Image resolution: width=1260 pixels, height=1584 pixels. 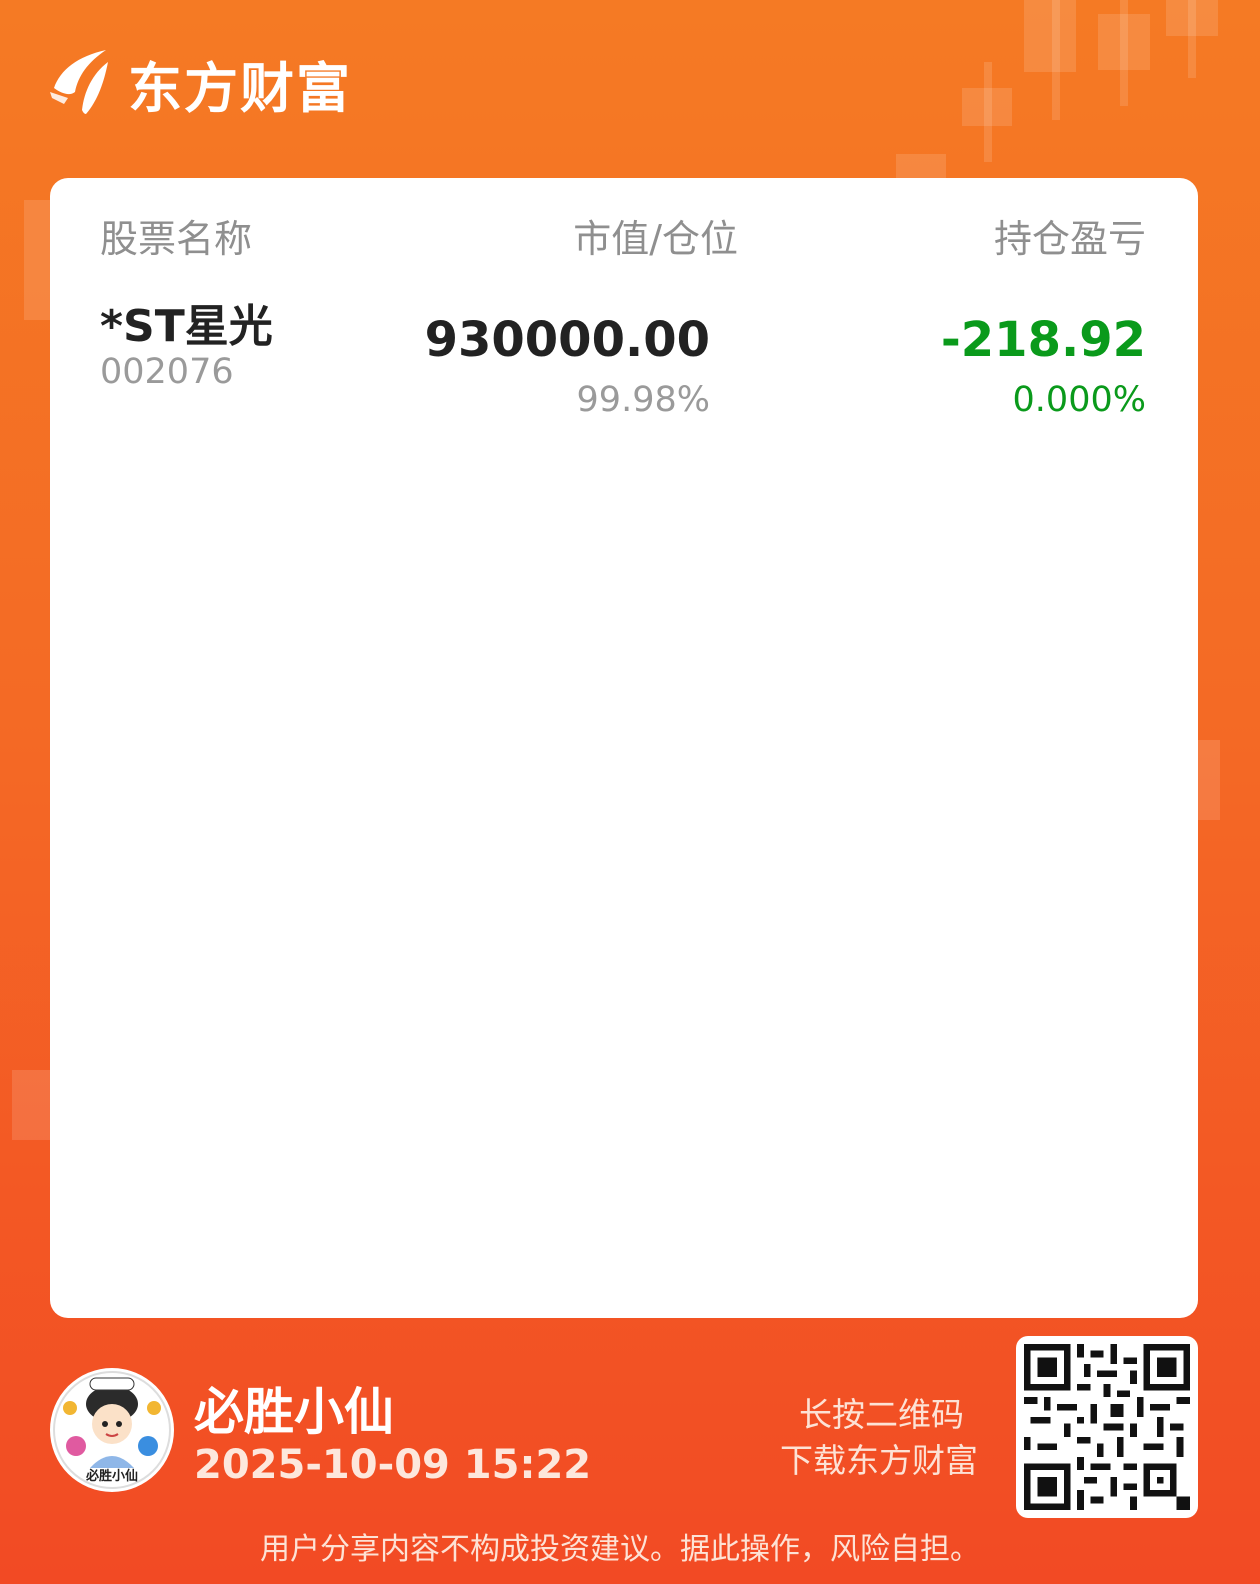 I want to click on avatar-illustration-icon: 必胜小仙, so click(x=112, y=1430).